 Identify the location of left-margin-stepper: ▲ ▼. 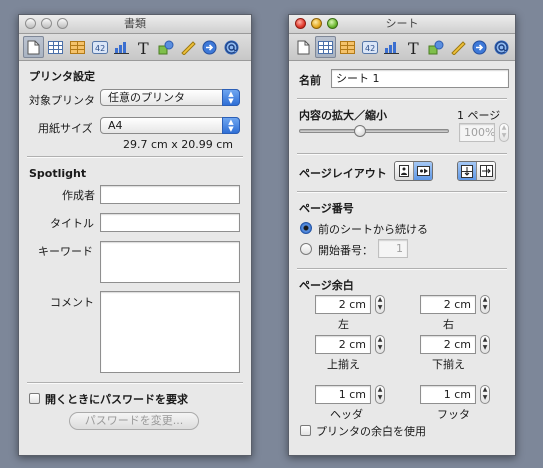
(380, 304).